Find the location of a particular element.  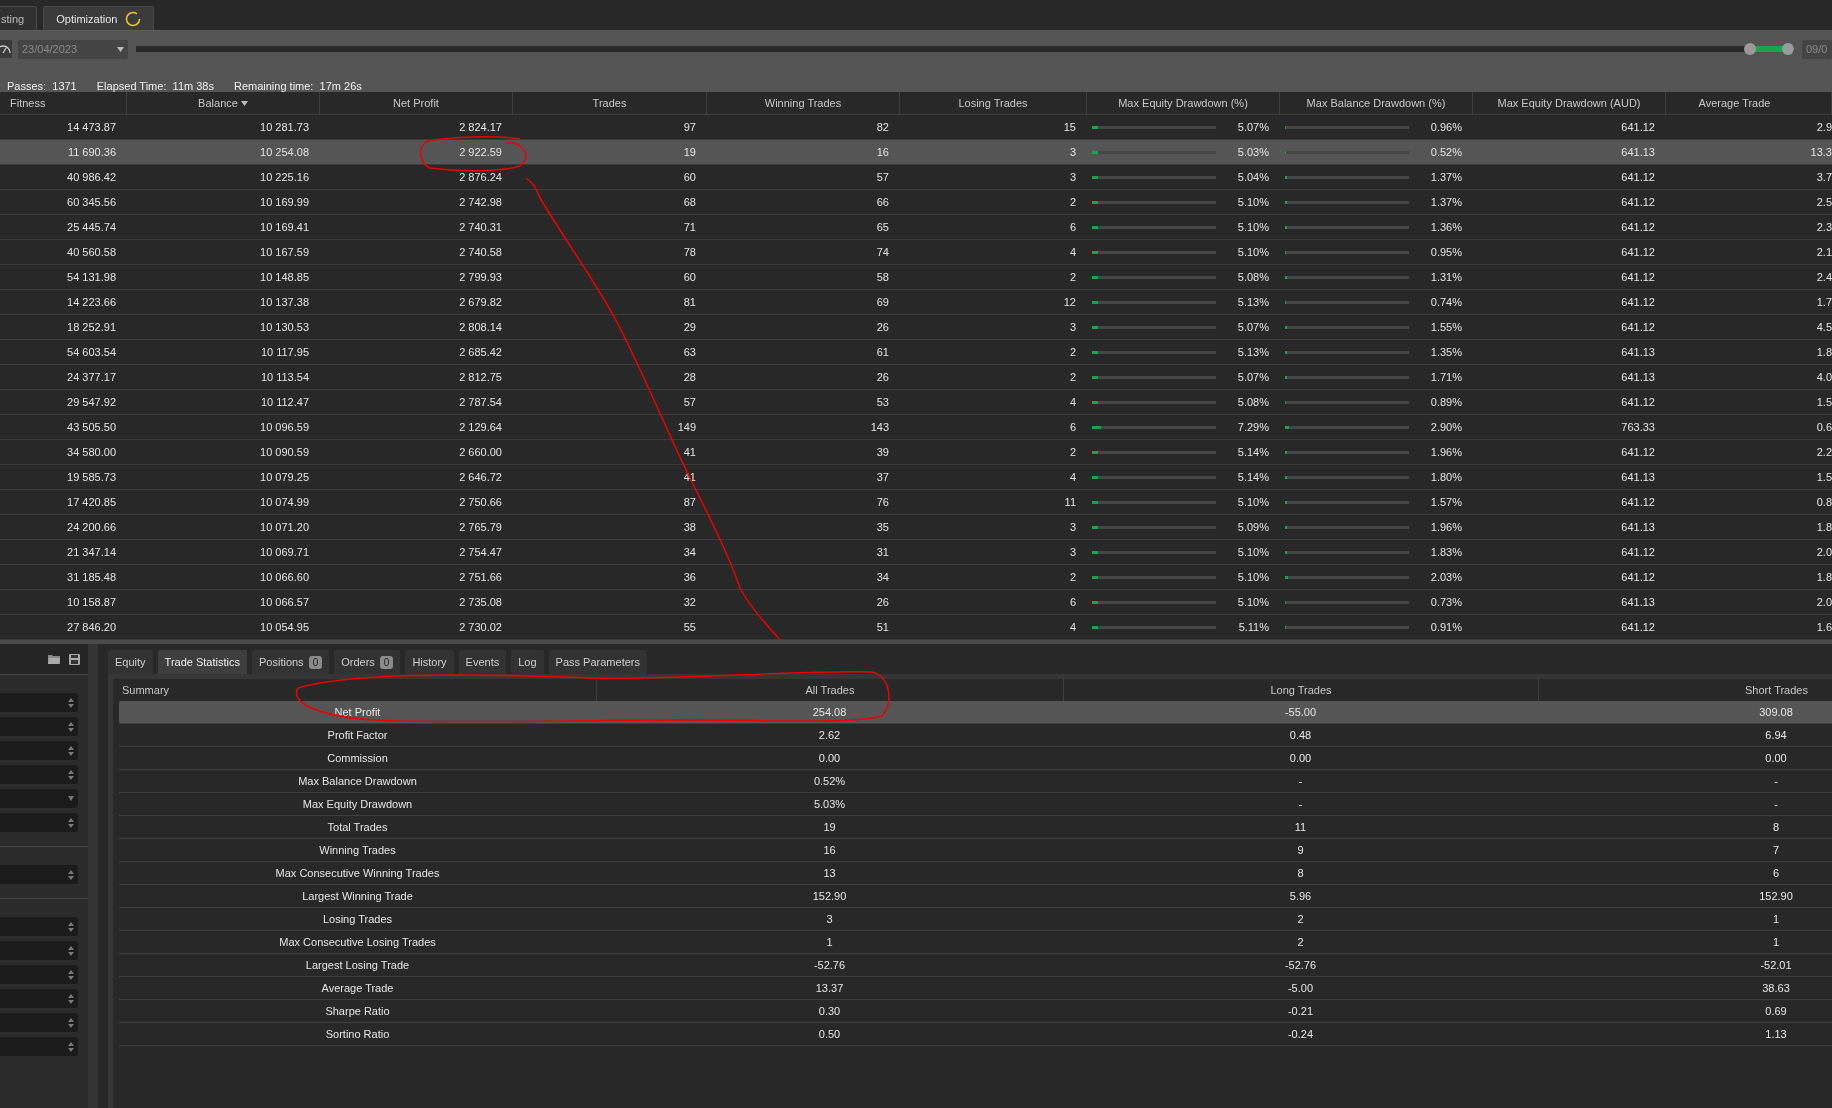

table-cell-text: 0.30 is located at coordinates (829, 1011).